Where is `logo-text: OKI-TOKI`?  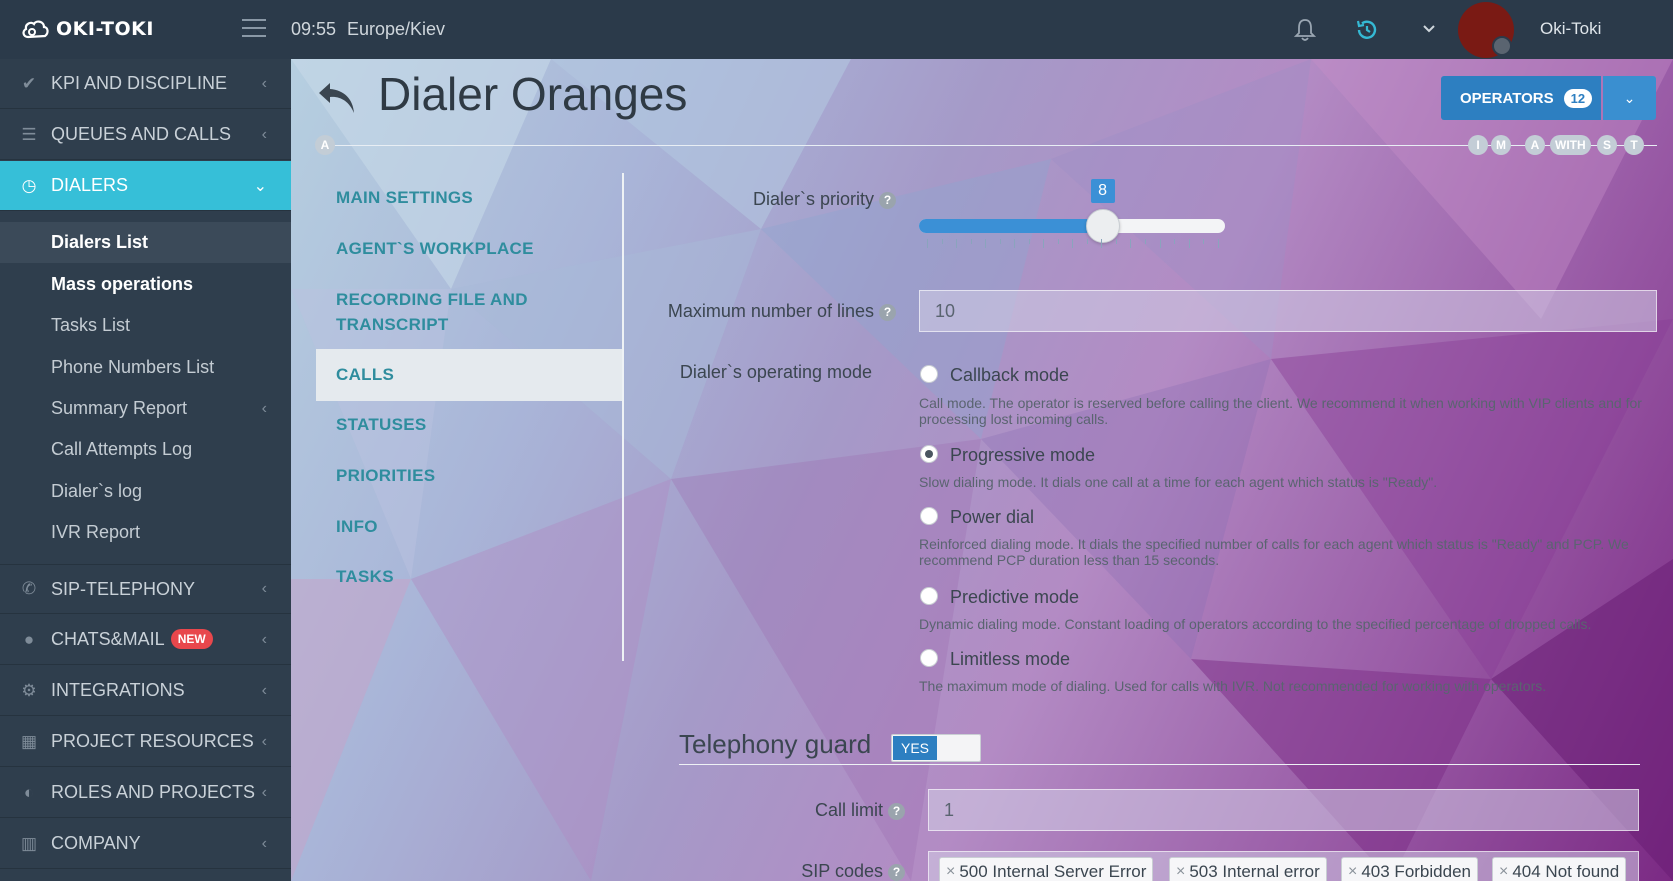
logo-text: OKI-TOKI is located at coordinates (105, 29).